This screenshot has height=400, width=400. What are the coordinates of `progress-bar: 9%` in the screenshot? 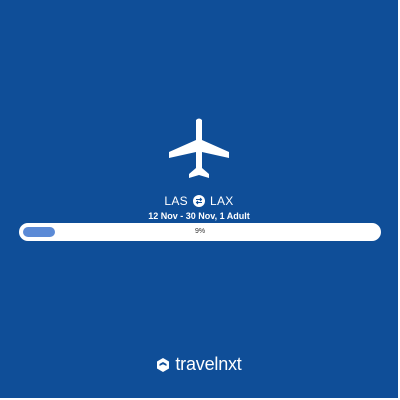 It's located at (200, 232).